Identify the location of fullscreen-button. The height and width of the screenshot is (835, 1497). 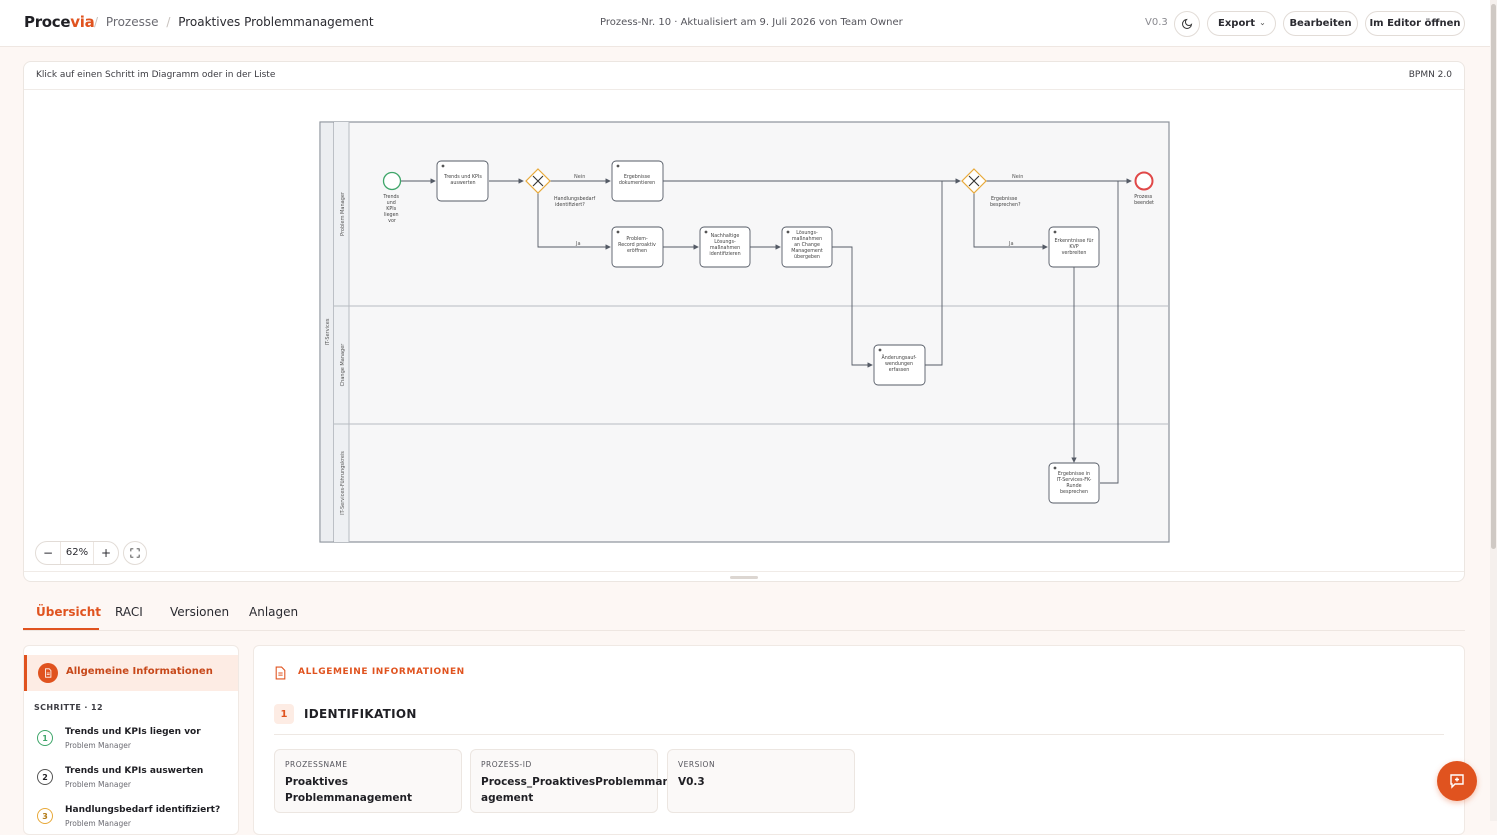
(135, 553).